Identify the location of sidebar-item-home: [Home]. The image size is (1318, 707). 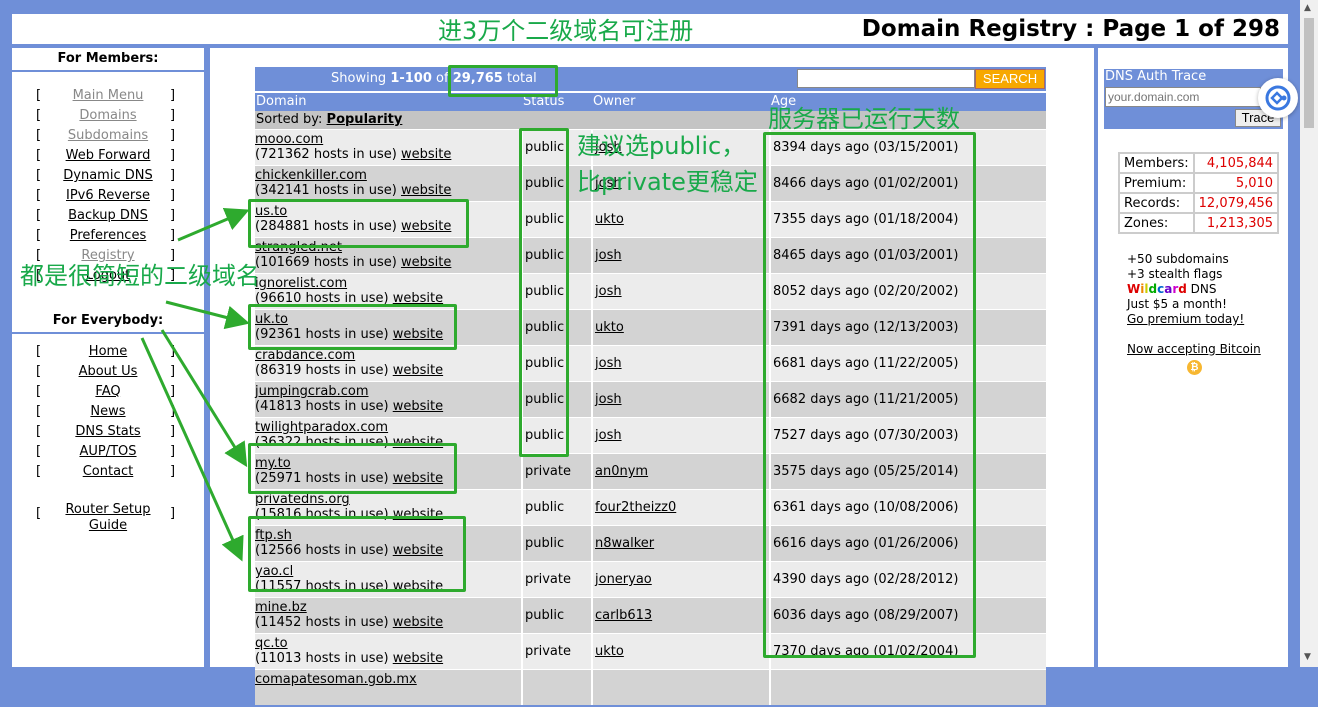
(108, 352).